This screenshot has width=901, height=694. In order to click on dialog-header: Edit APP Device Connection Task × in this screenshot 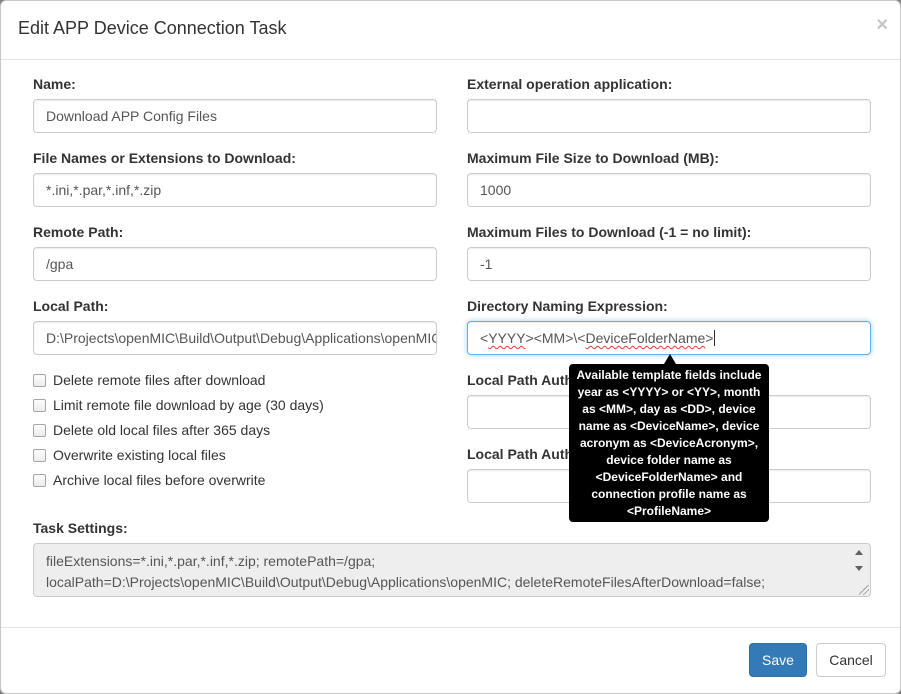, I will do `click(450, 30)`.